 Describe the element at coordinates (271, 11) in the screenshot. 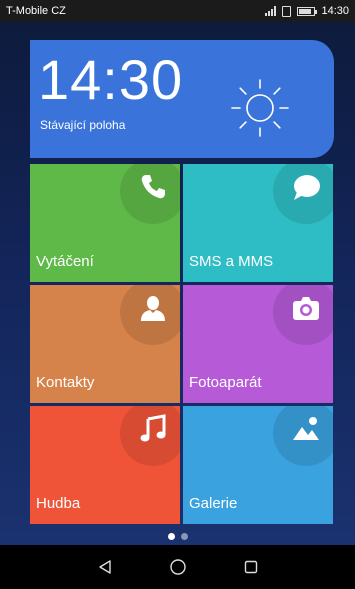

I see `signal-icon` at that location.